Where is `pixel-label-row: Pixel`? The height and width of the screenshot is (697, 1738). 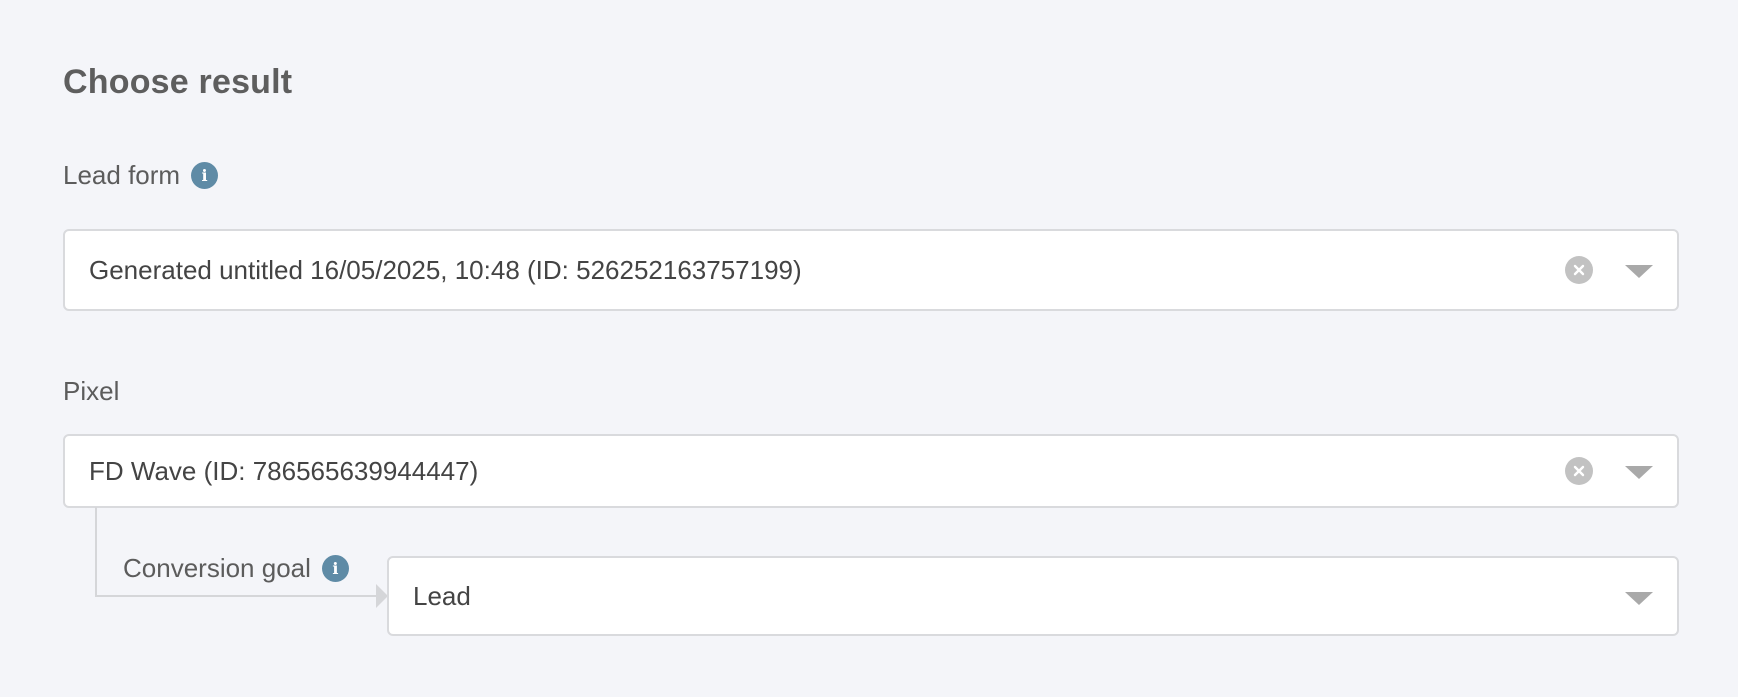
pixel-label-row: Pixel is located at coordinates (91, 391).